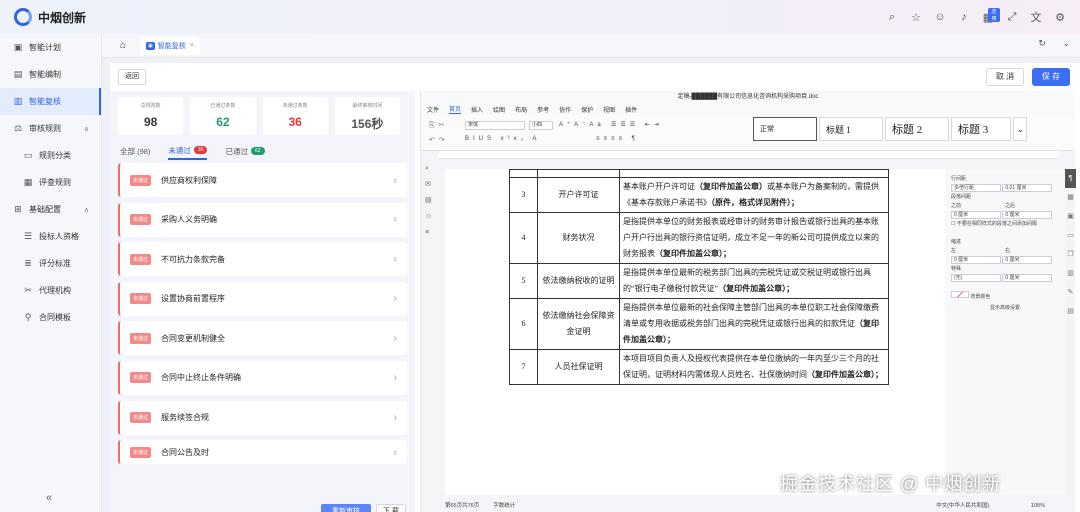 This screenshot has height=512, width=1080. I want to click on undo-redo-icons: ↶↷, so click(439, 140).